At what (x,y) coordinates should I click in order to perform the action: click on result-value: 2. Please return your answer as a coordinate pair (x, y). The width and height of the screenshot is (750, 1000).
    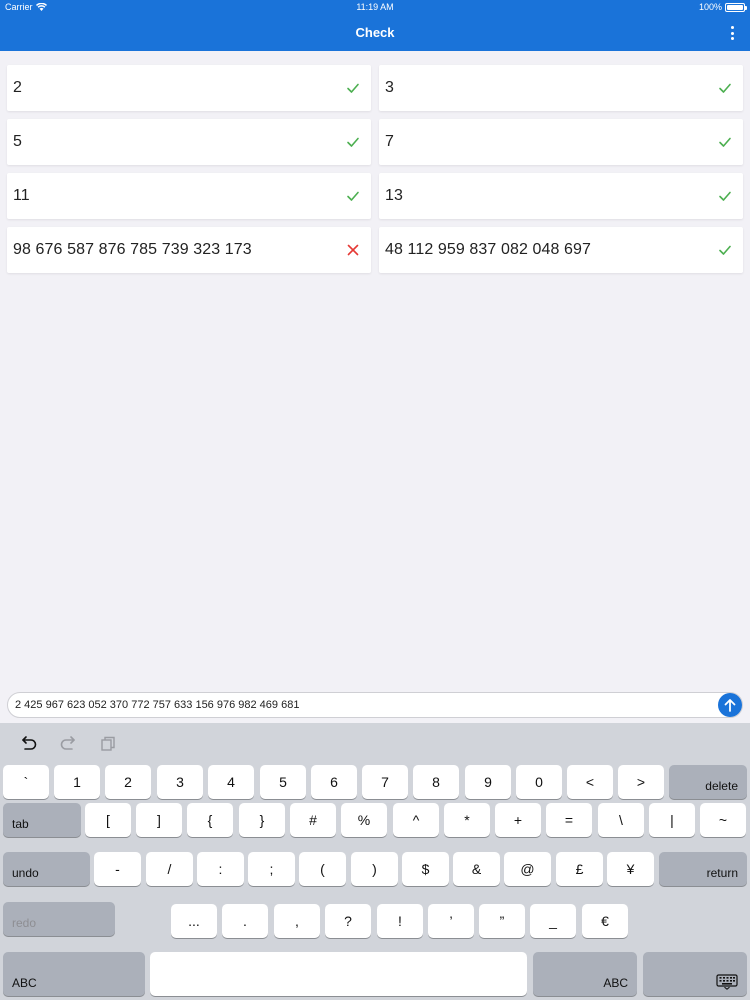
    Looking at the image, I should click on (17, 87).